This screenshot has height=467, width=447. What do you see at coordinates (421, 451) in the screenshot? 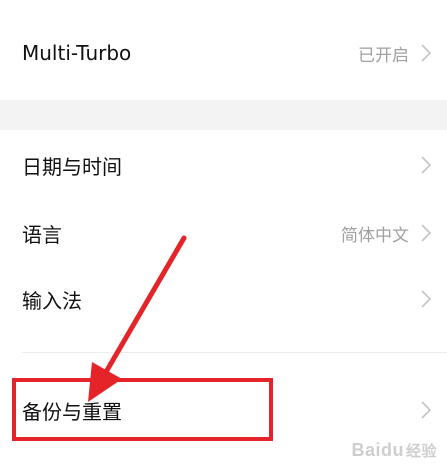
I see `watermark-sub: 经验` at bounding box center [421, 451].